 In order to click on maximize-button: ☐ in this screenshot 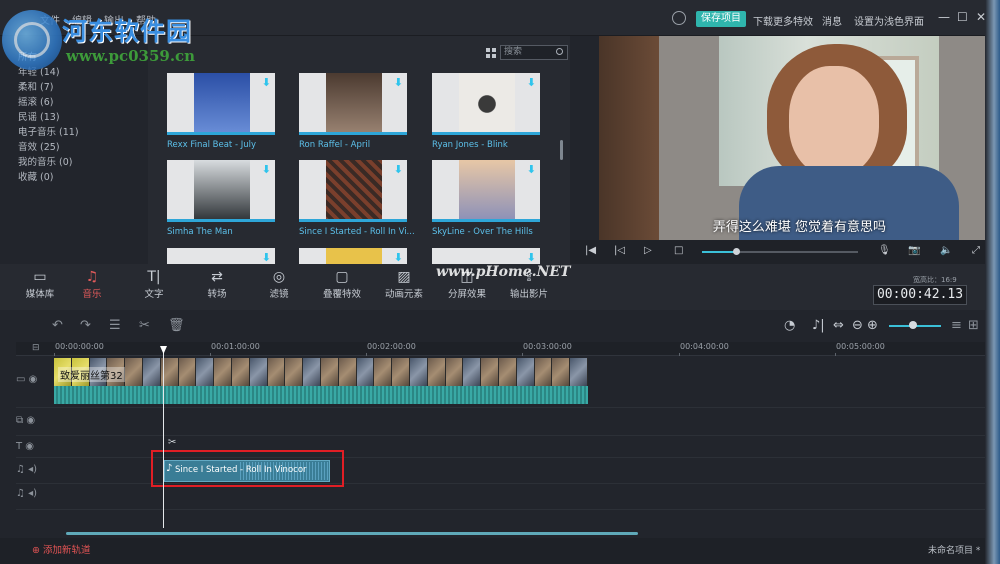, I will do `click(962, 17)`.